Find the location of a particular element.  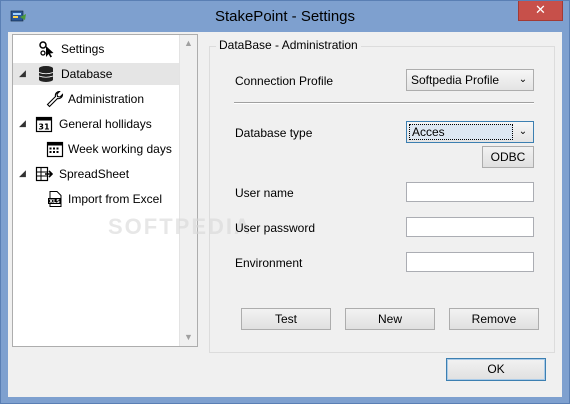

environment-input is located at coordinates (470, 262).